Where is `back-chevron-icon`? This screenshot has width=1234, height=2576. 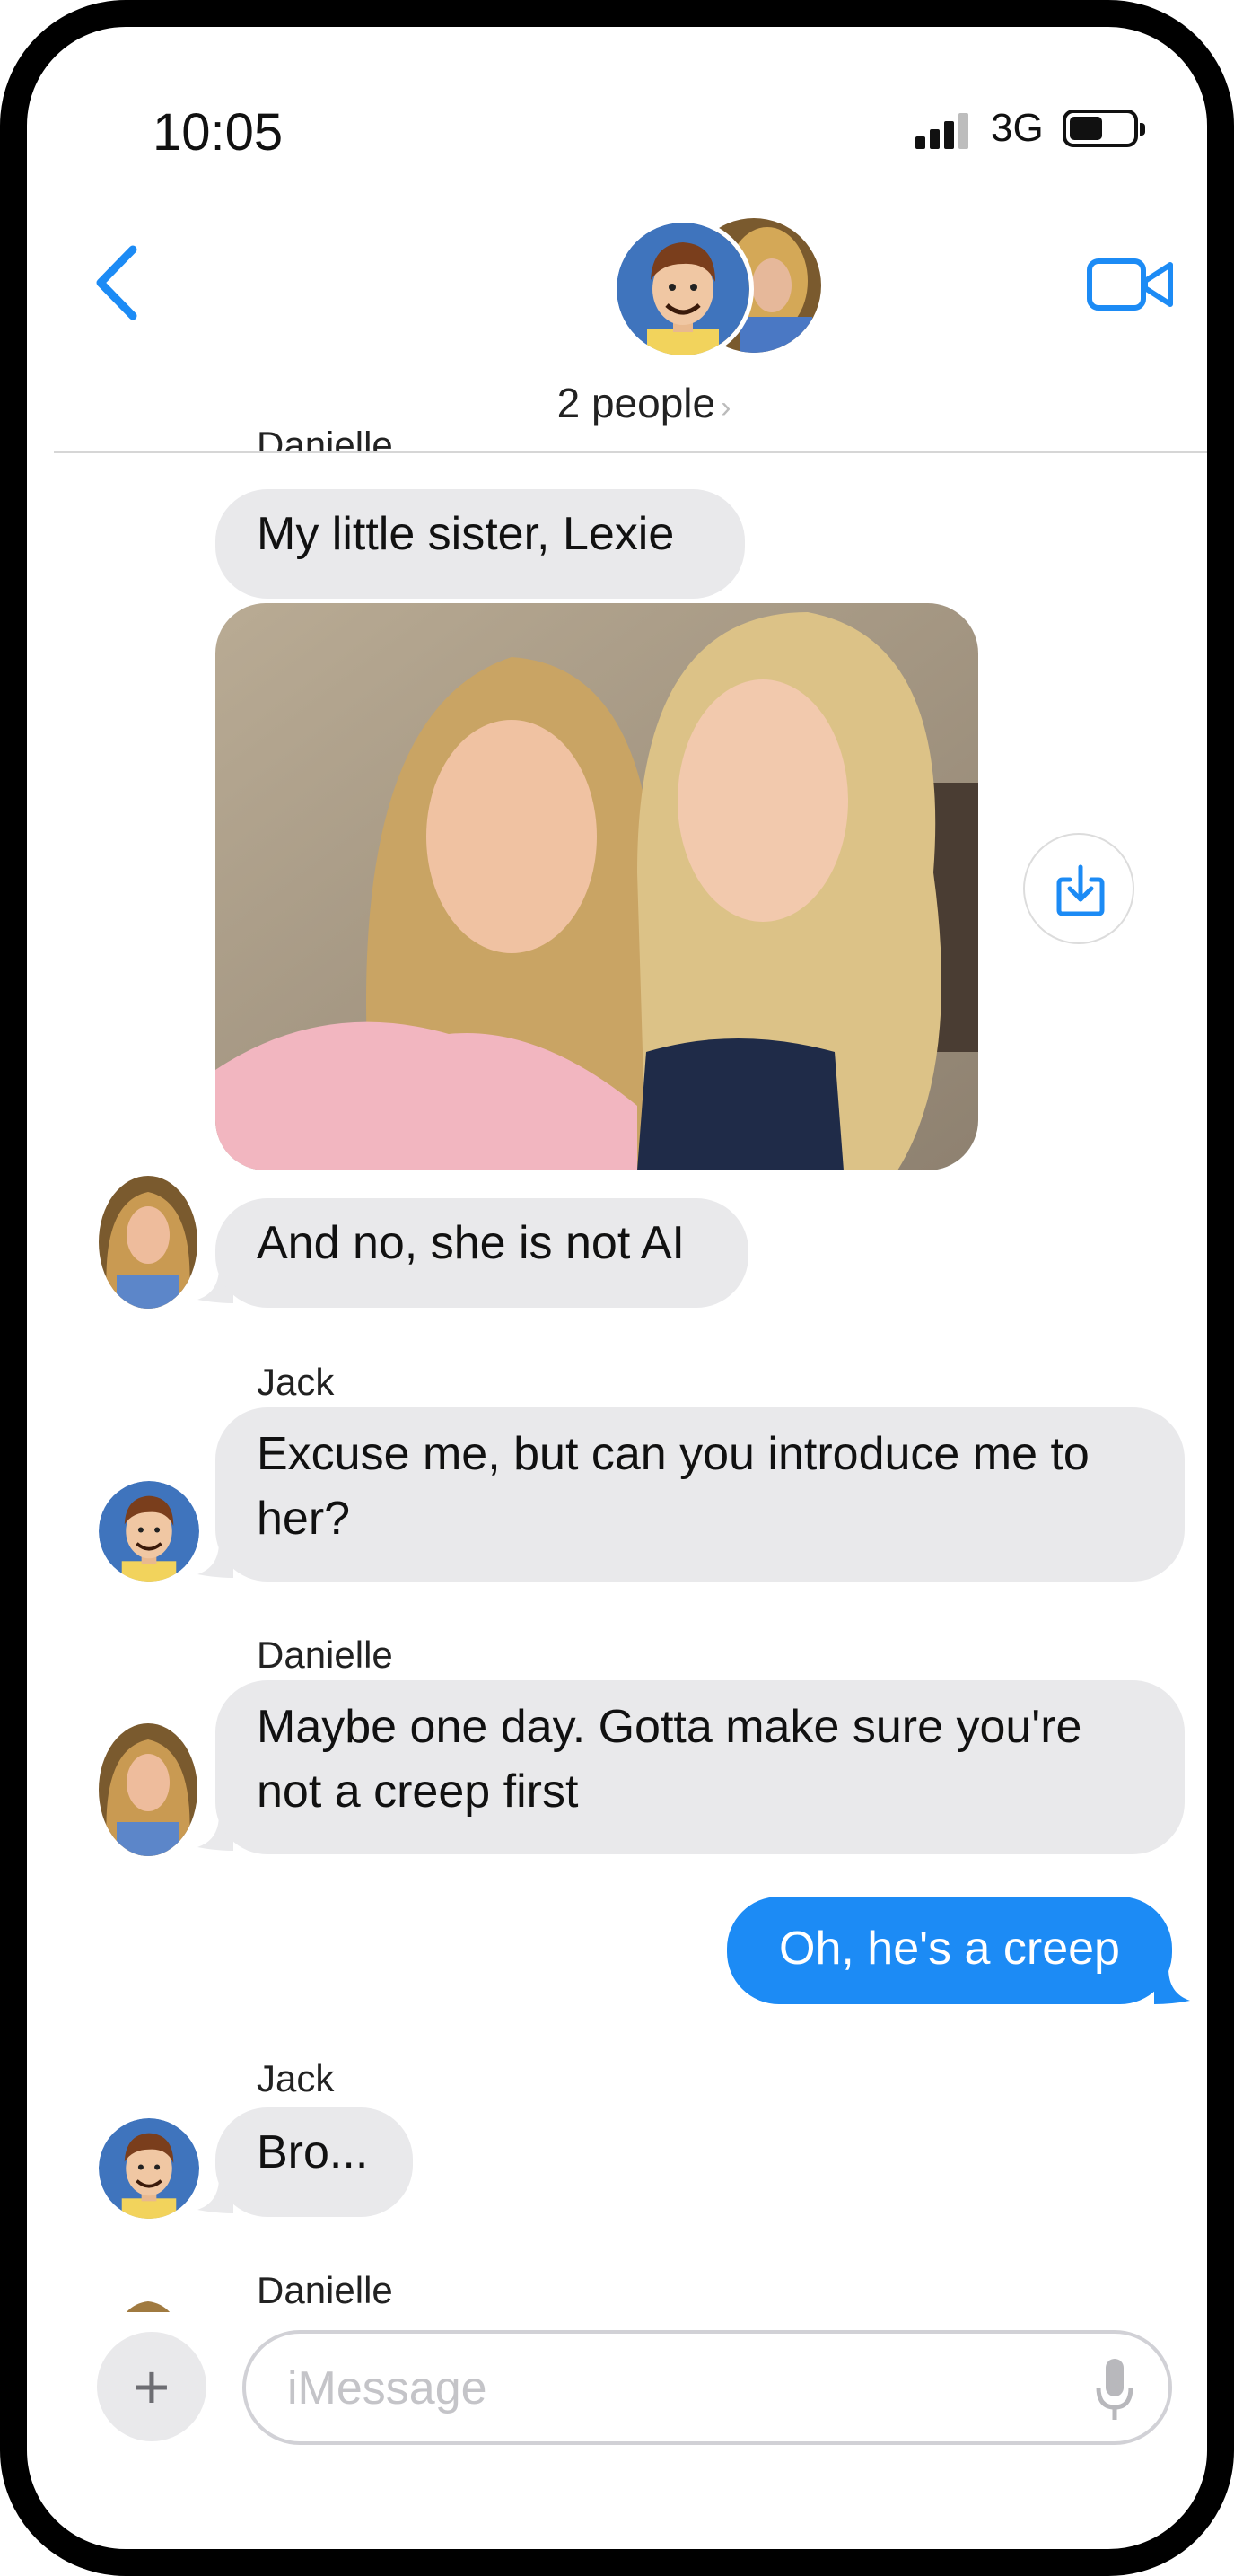
back-chevron-icon is located at coordinates (119, 282).